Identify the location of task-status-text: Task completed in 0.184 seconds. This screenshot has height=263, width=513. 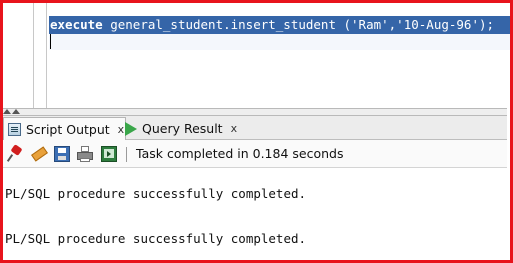
(240, 153).